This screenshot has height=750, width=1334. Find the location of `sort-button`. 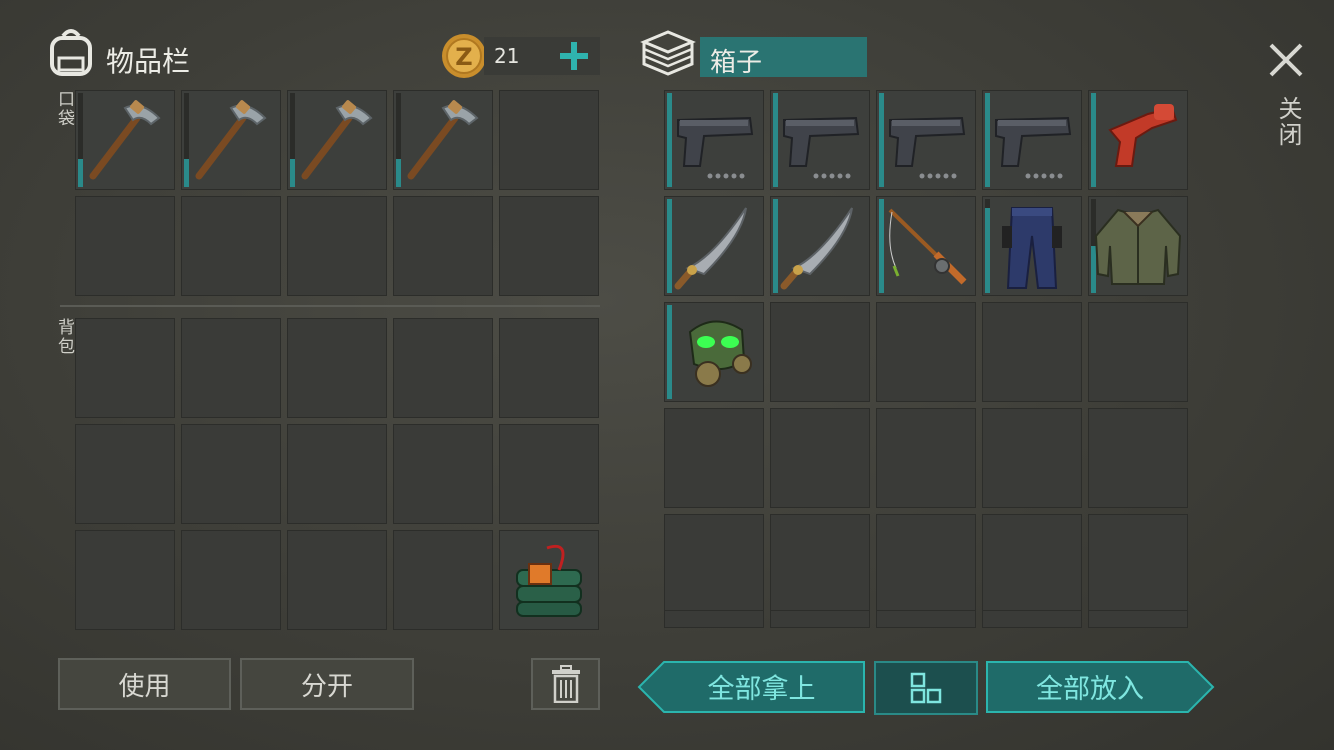

sort-button is located at coordinates (926, 688).